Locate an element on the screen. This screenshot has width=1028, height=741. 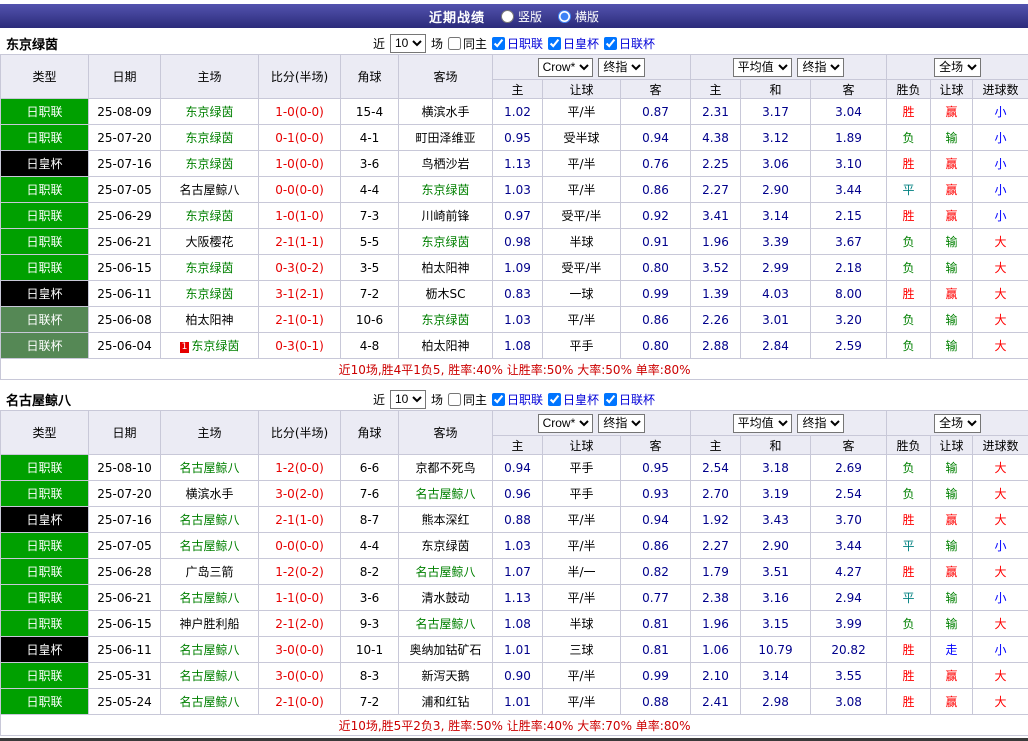
home-team: 神户胜利船 is located at coordinates (210, 624).